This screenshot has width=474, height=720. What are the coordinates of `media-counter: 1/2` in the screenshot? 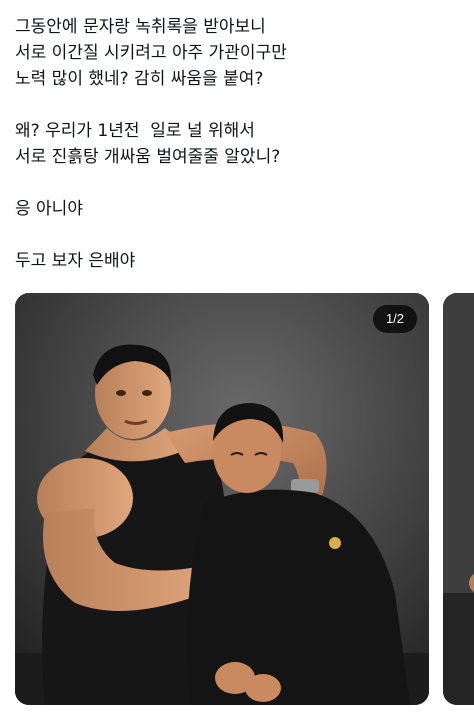 It's located at (395, 319).